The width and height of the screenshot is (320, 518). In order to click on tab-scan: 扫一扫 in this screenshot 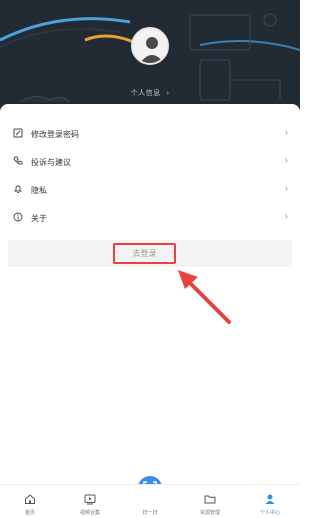, I will do `click(150, 501)`.